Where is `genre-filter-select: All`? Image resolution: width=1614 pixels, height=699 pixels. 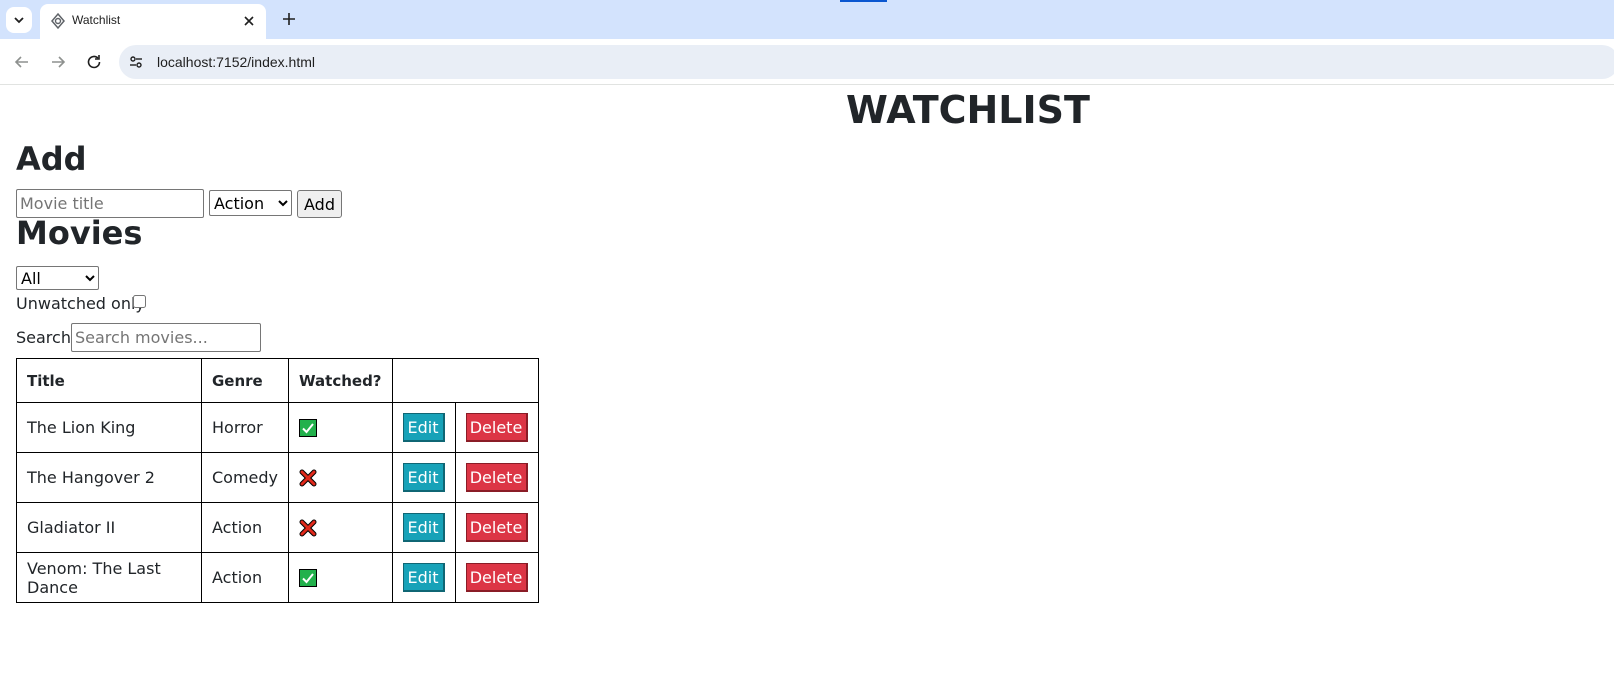 genre-filter-select: All is located at coordinates (57, 278).